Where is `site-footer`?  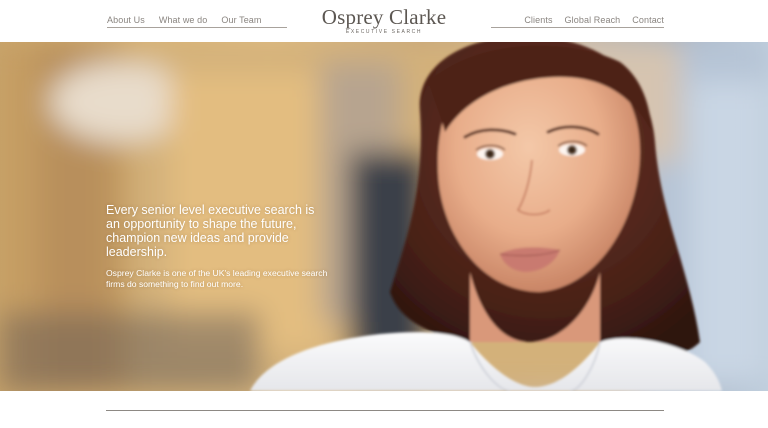
site-footer is located at coordinates (384, 409).